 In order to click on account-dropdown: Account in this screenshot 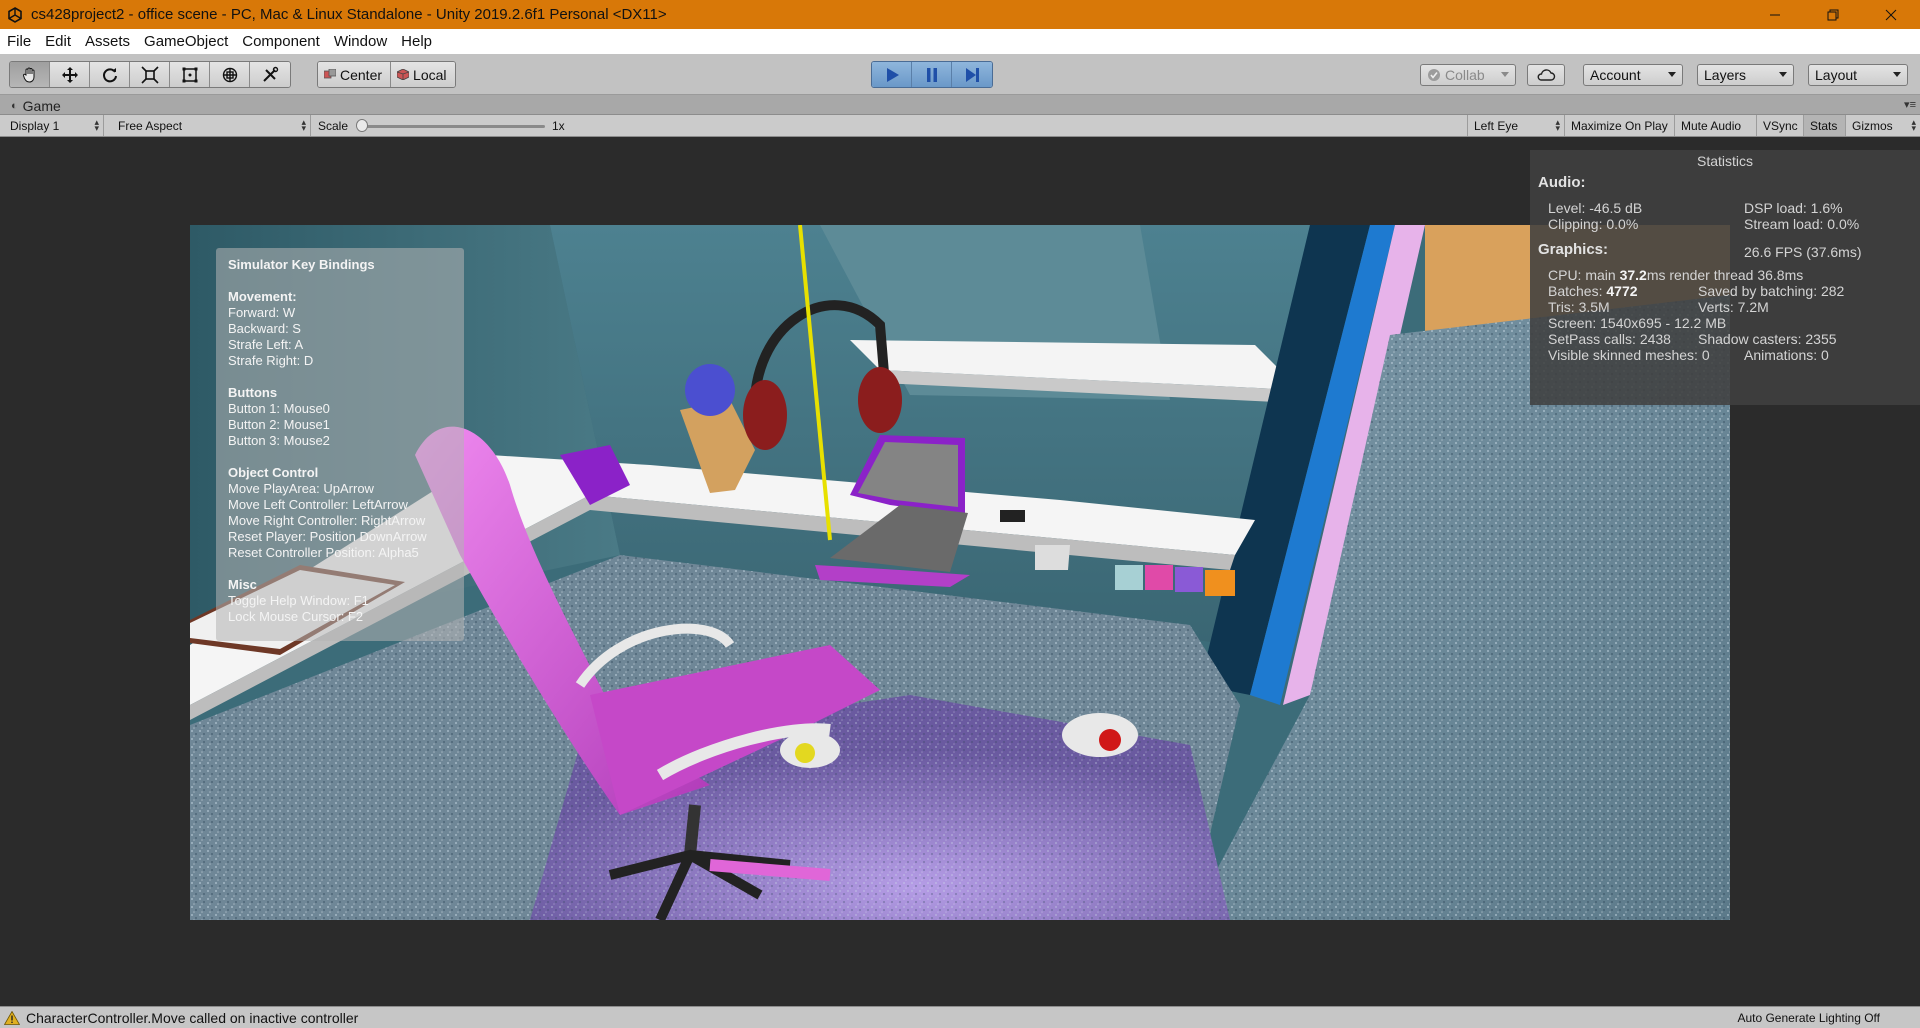, I will do `click(1633, 75)`.